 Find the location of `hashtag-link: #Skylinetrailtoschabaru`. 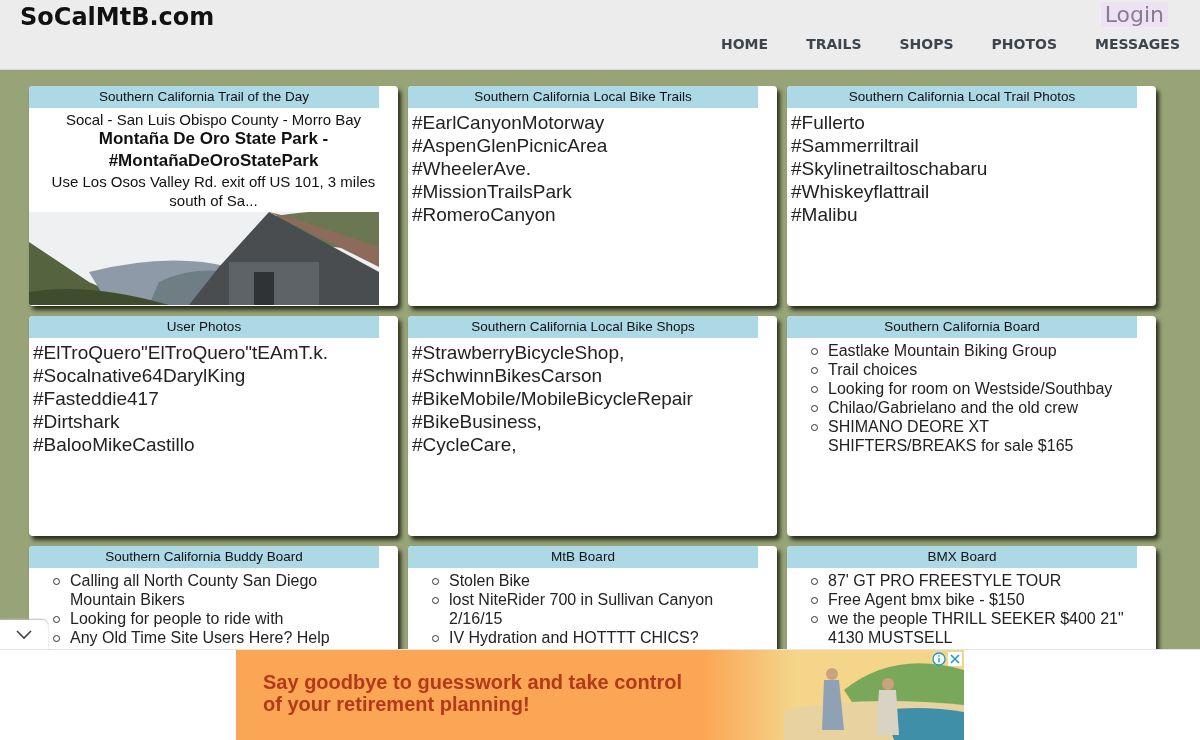

hashtag-link: #Skylinetrailtoschabaru is located at coordinates (973, 168).